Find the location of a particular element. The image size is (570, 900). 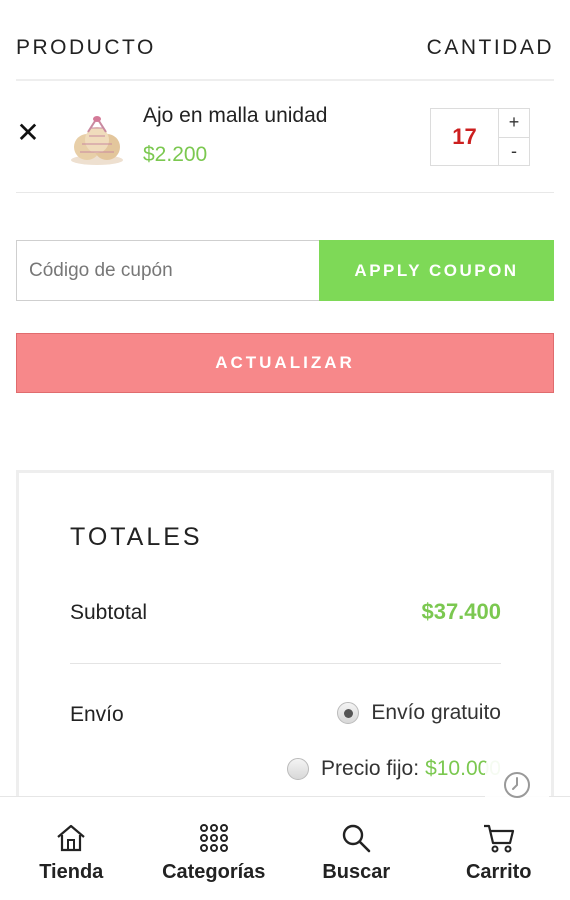

subtotal-label: Subtotal is located at coordinates (109, 612).